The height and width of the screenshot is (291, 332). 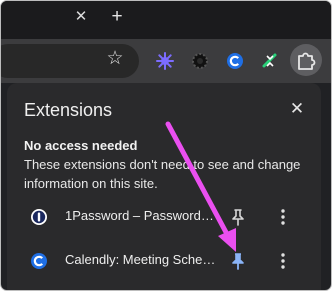 I want to click on pin-icon, so click(x=238, y=217).